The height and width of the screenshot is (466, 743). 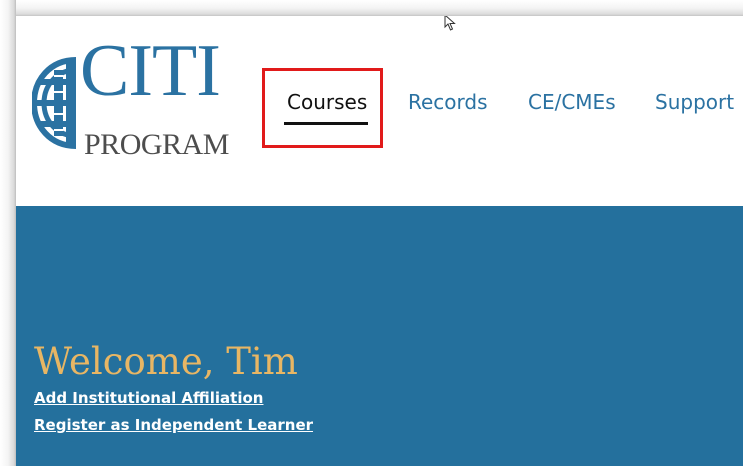 I want to click on welcome-heading: Welcome, Tim, so click(x=166, y=361).